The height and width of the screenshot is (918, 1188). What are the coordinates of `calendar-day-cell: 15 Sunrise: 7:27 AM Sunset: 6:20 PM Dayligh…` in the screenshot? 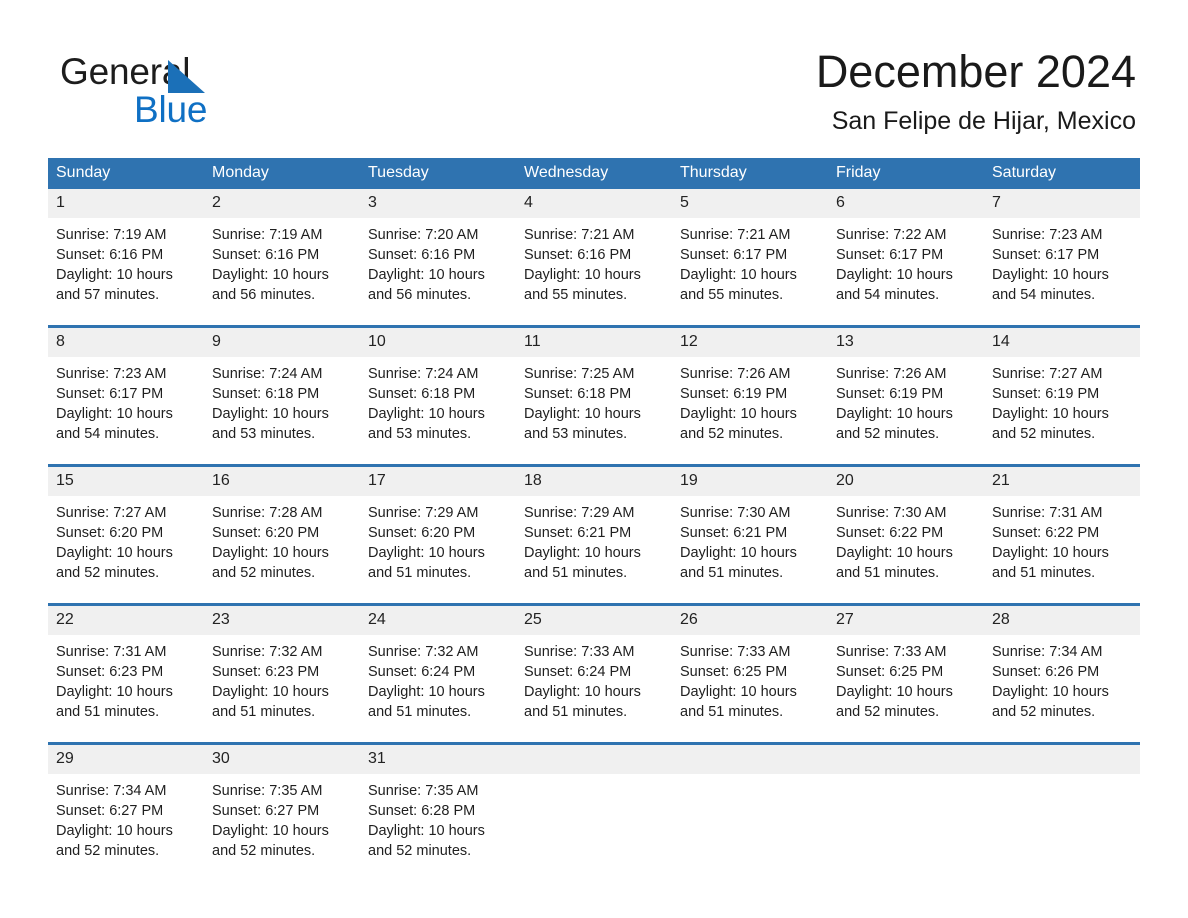 It's located at (126, 534).